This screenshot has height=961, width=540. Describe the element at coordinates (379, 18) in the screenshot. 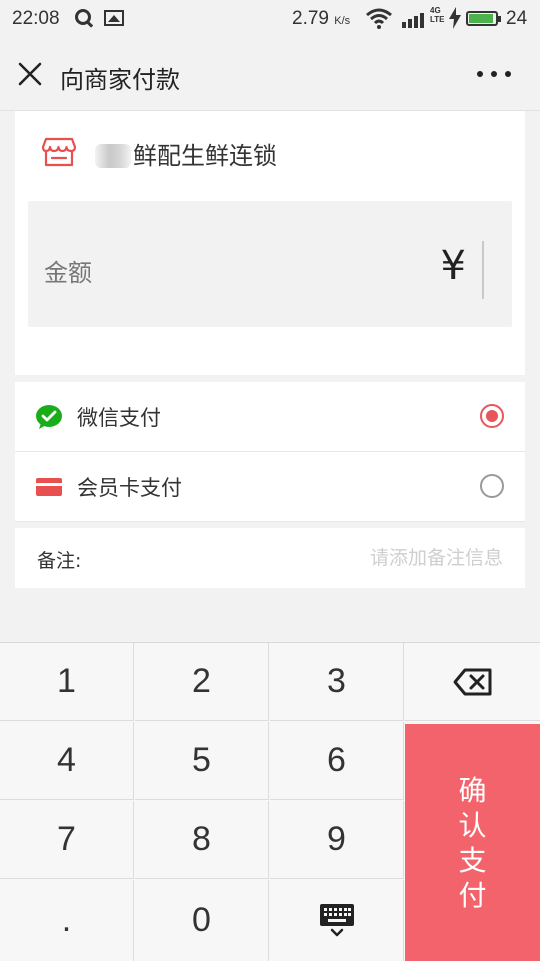

I see `wifi-icon` at that location.